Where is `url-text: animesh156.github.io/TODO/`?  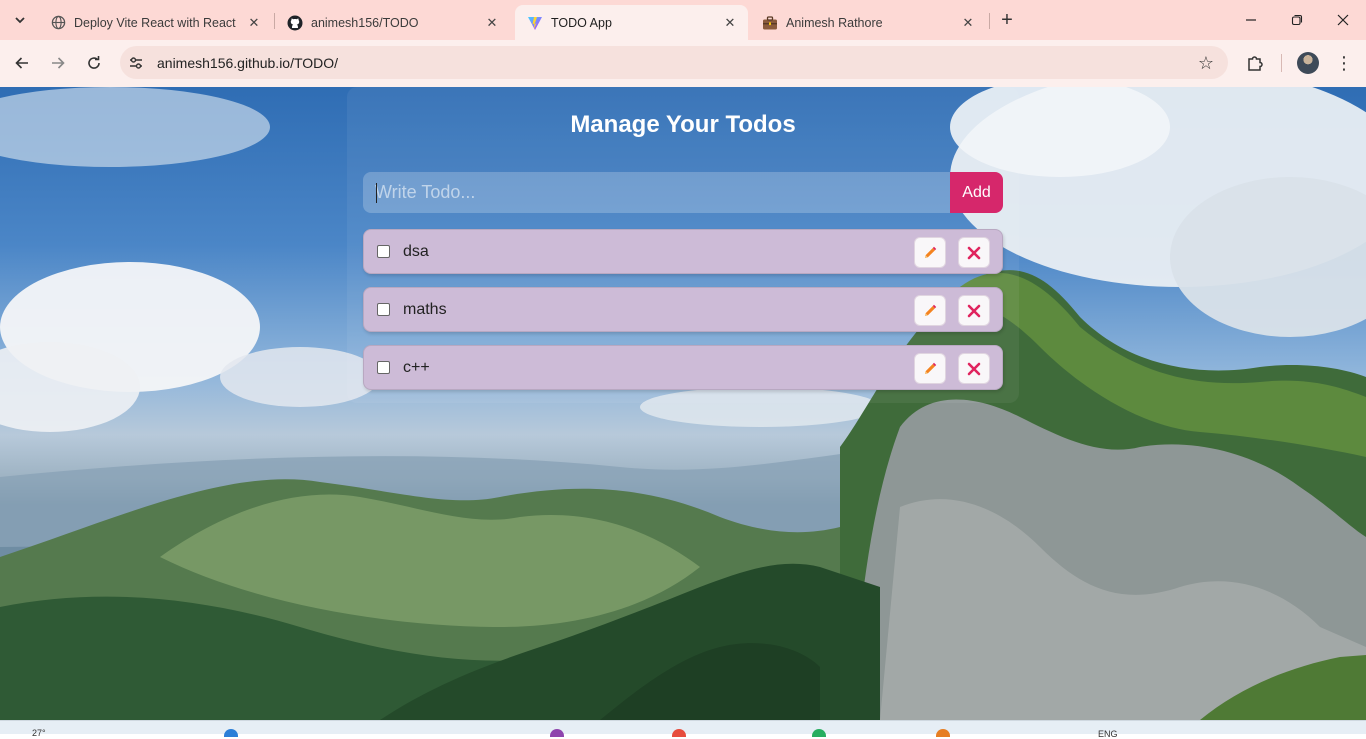
url-text: animesh156.github.io/TODO/ is located at coordinates (248, 62).